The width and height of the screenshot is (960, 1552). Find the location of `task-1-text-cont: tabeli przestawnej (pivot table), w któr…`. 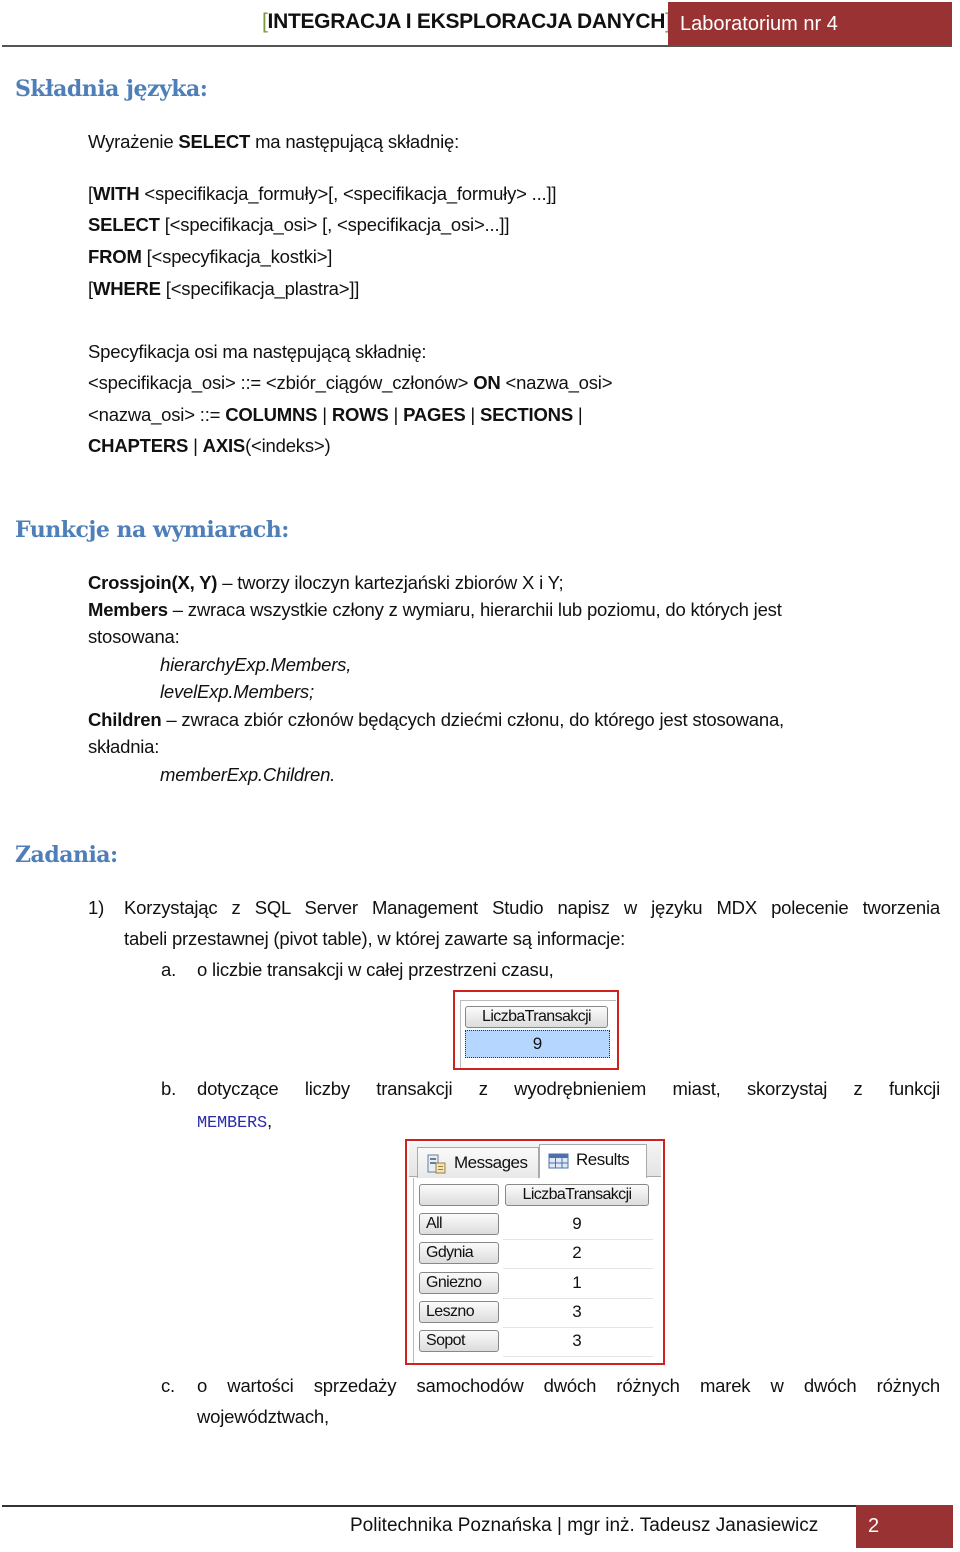

task-1-text-cont: tabeli przestawnej (pivot table), w któr… is located at coordinates (375, 938).